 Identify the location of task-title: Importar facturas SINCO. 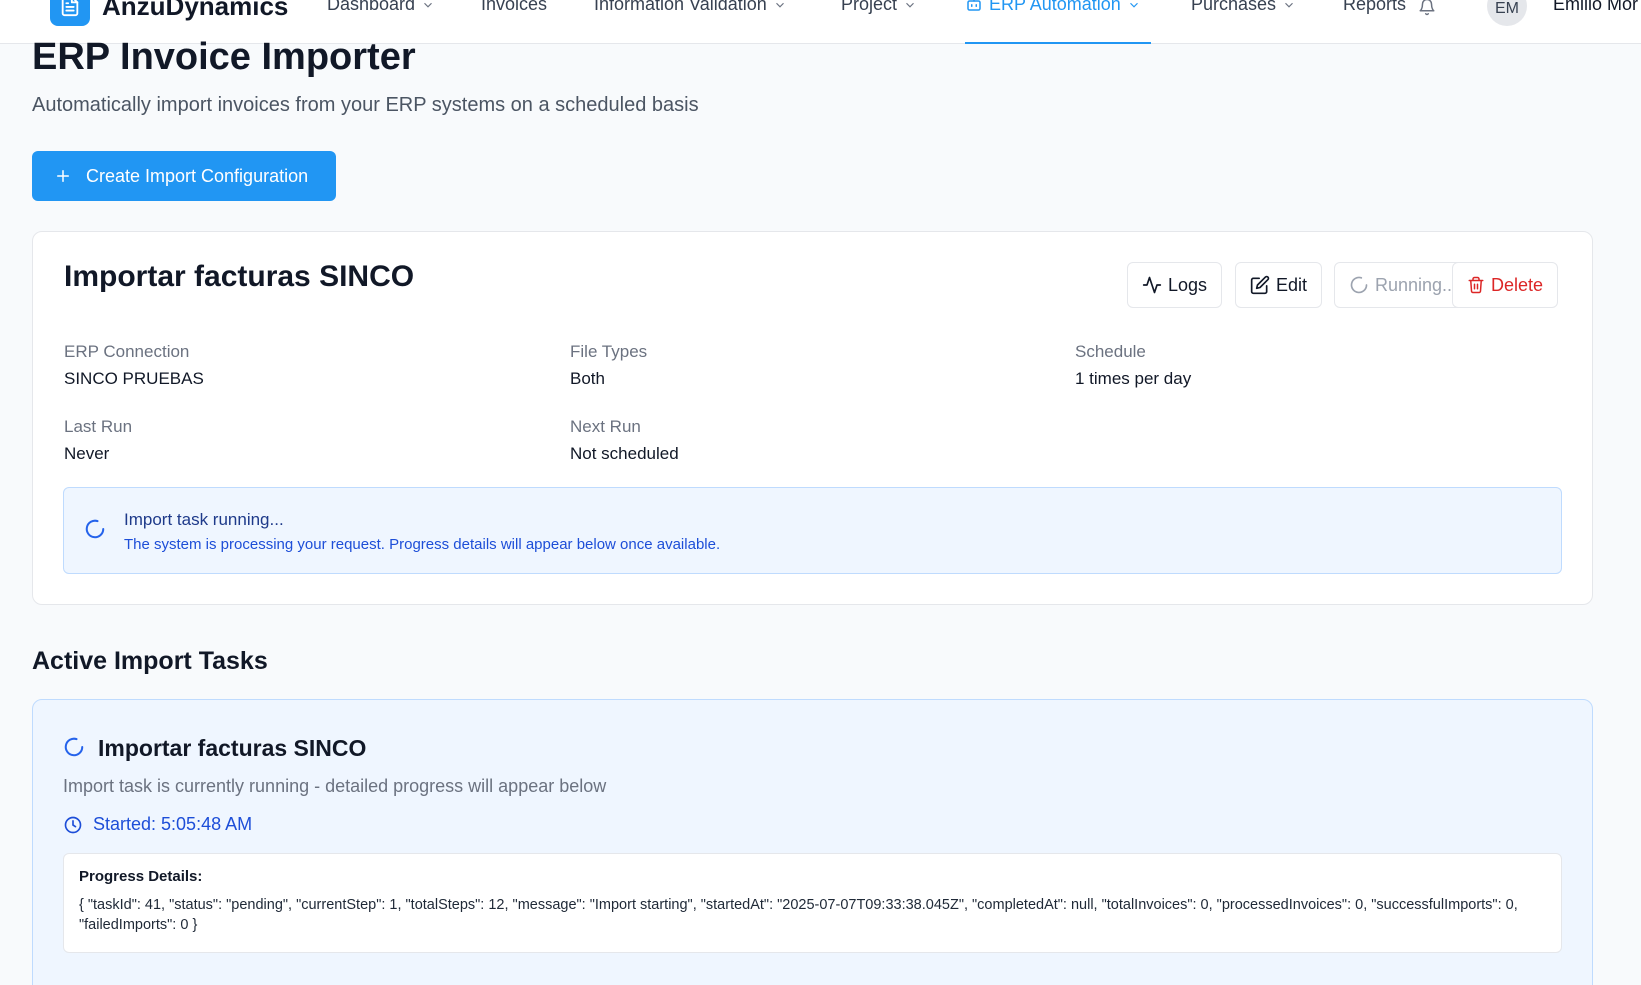
(232, 748).